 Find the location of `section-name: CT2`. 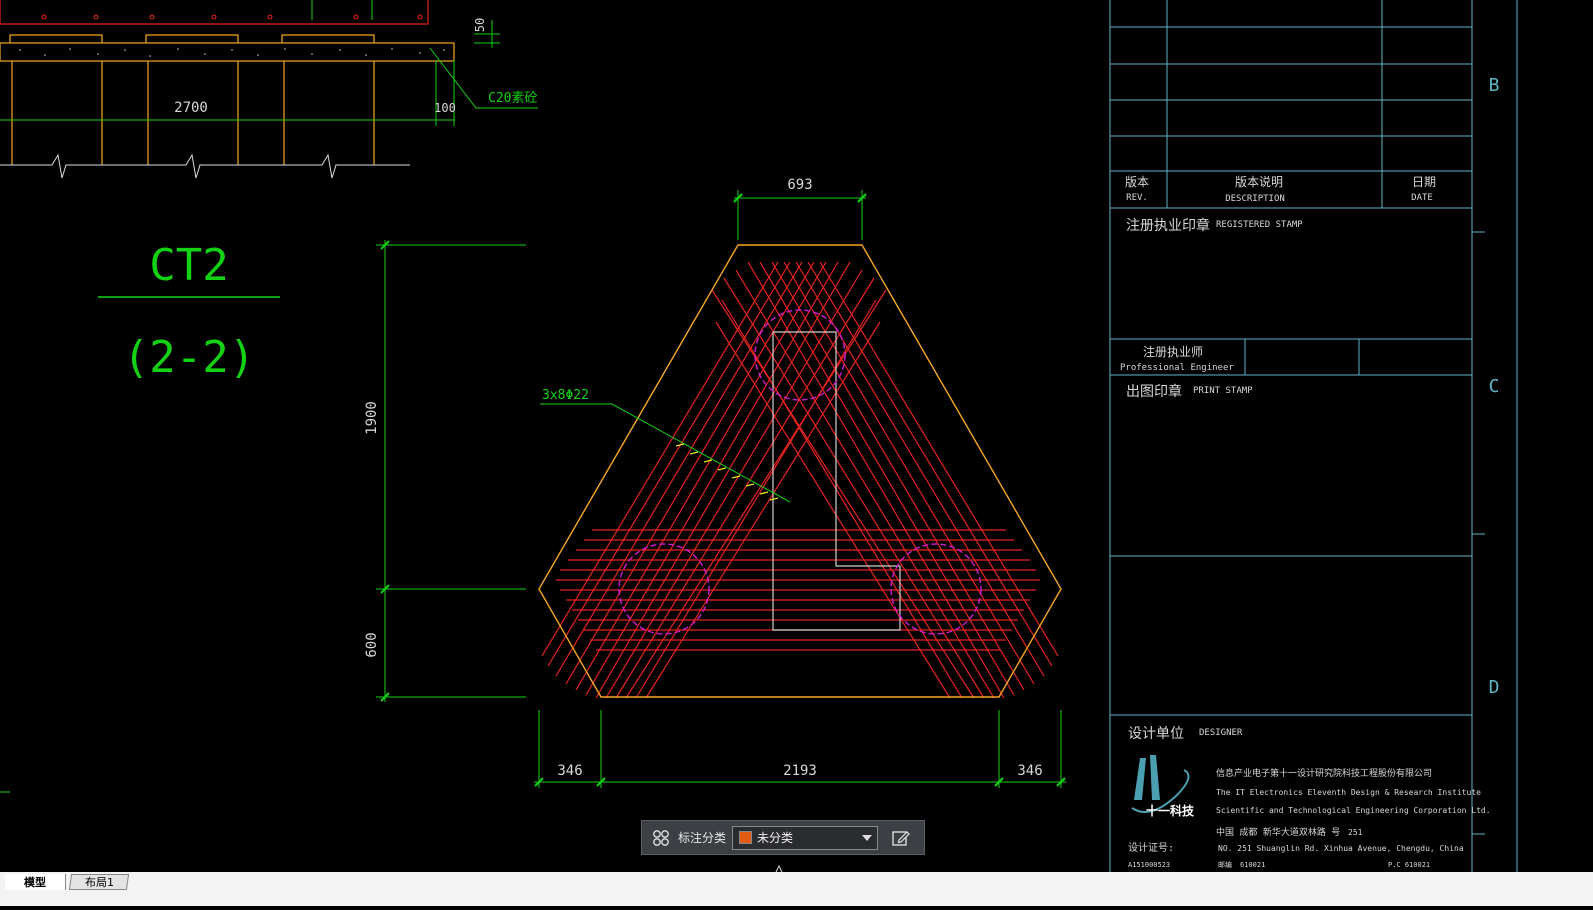

section-name: CT2 is located at coordinates (188, 265).